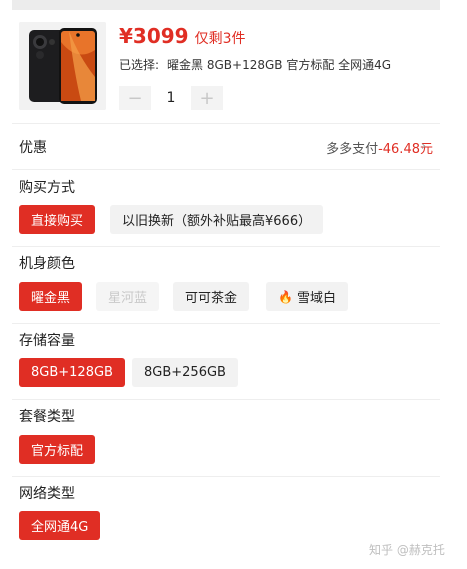 This screenshot has width=467, height=569. What do you see at coordinates (423, 146) in the screenshot?
I see `chevron-right-icon: ›` at bounding box center [423, 146].